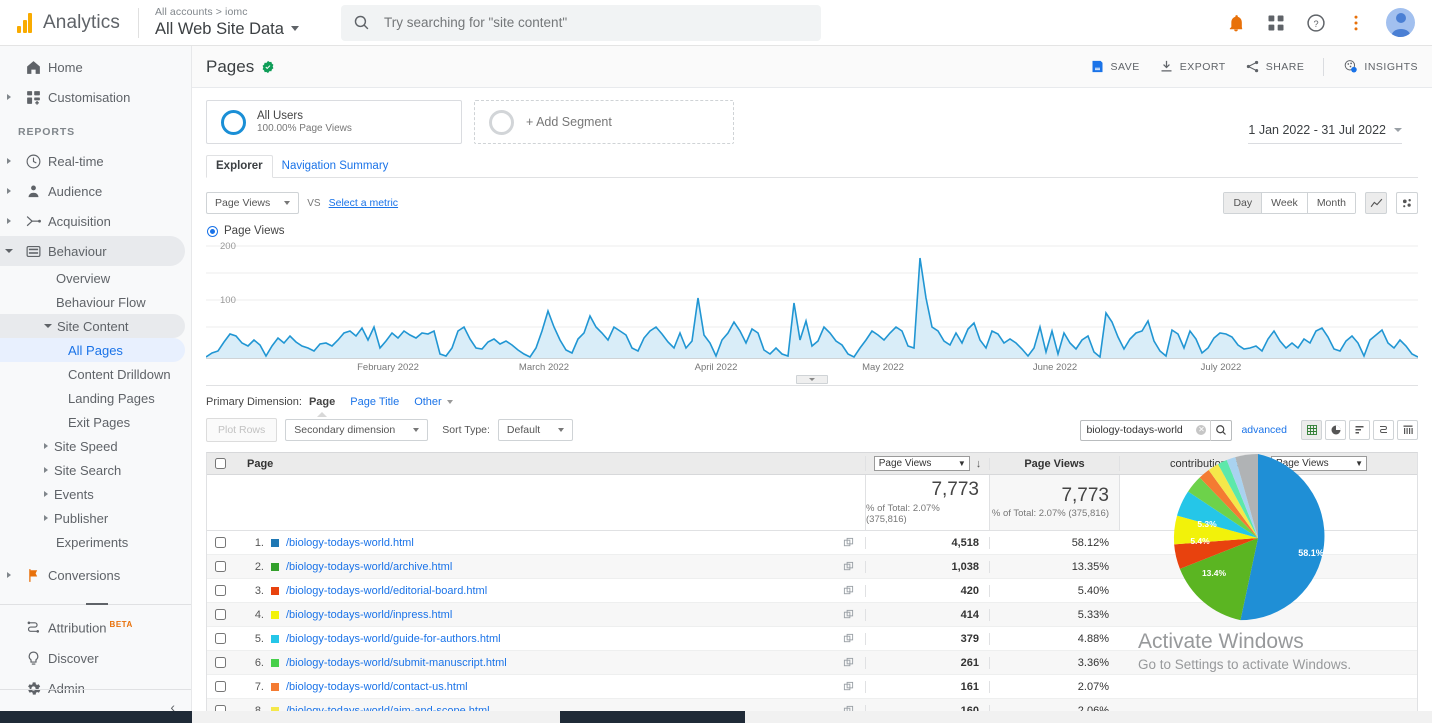 The image size is (1432, 723). I want to click on chart-range-handle, so click(812, 379).